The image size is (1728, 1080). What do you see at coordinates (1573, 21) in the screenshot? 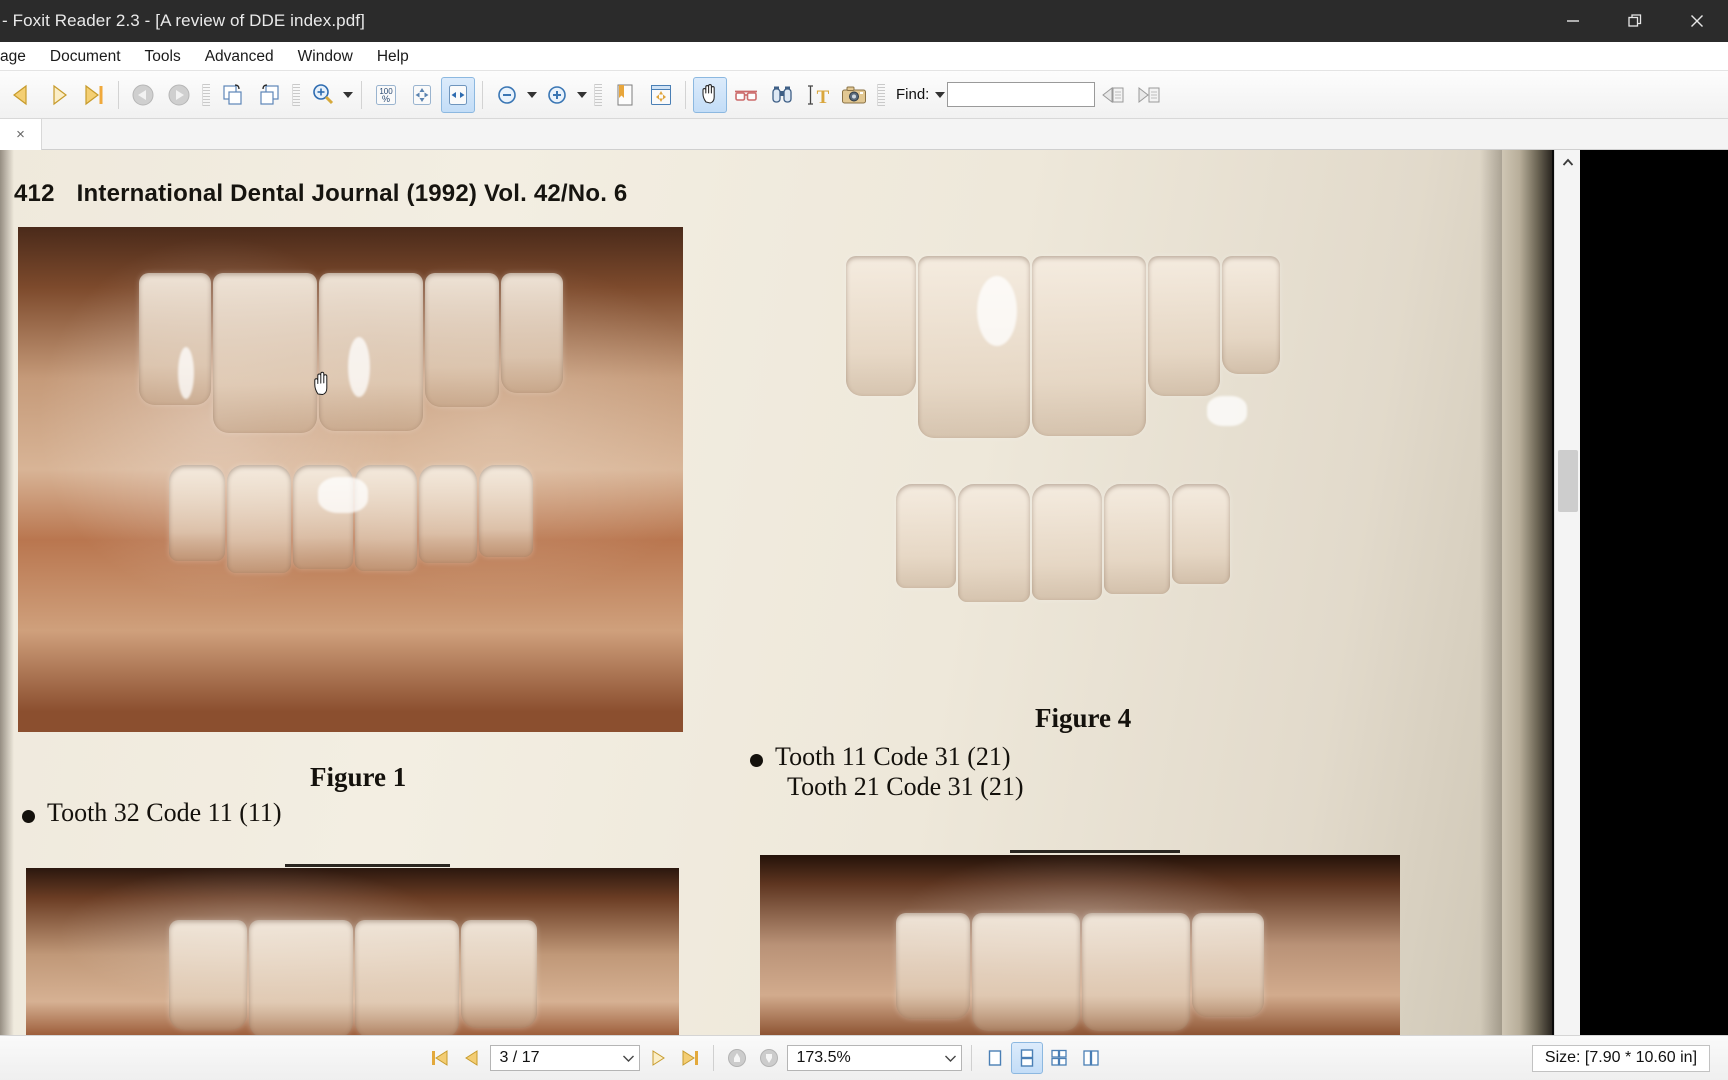
I see `minimize-button` at bounding box center [1573, 21].